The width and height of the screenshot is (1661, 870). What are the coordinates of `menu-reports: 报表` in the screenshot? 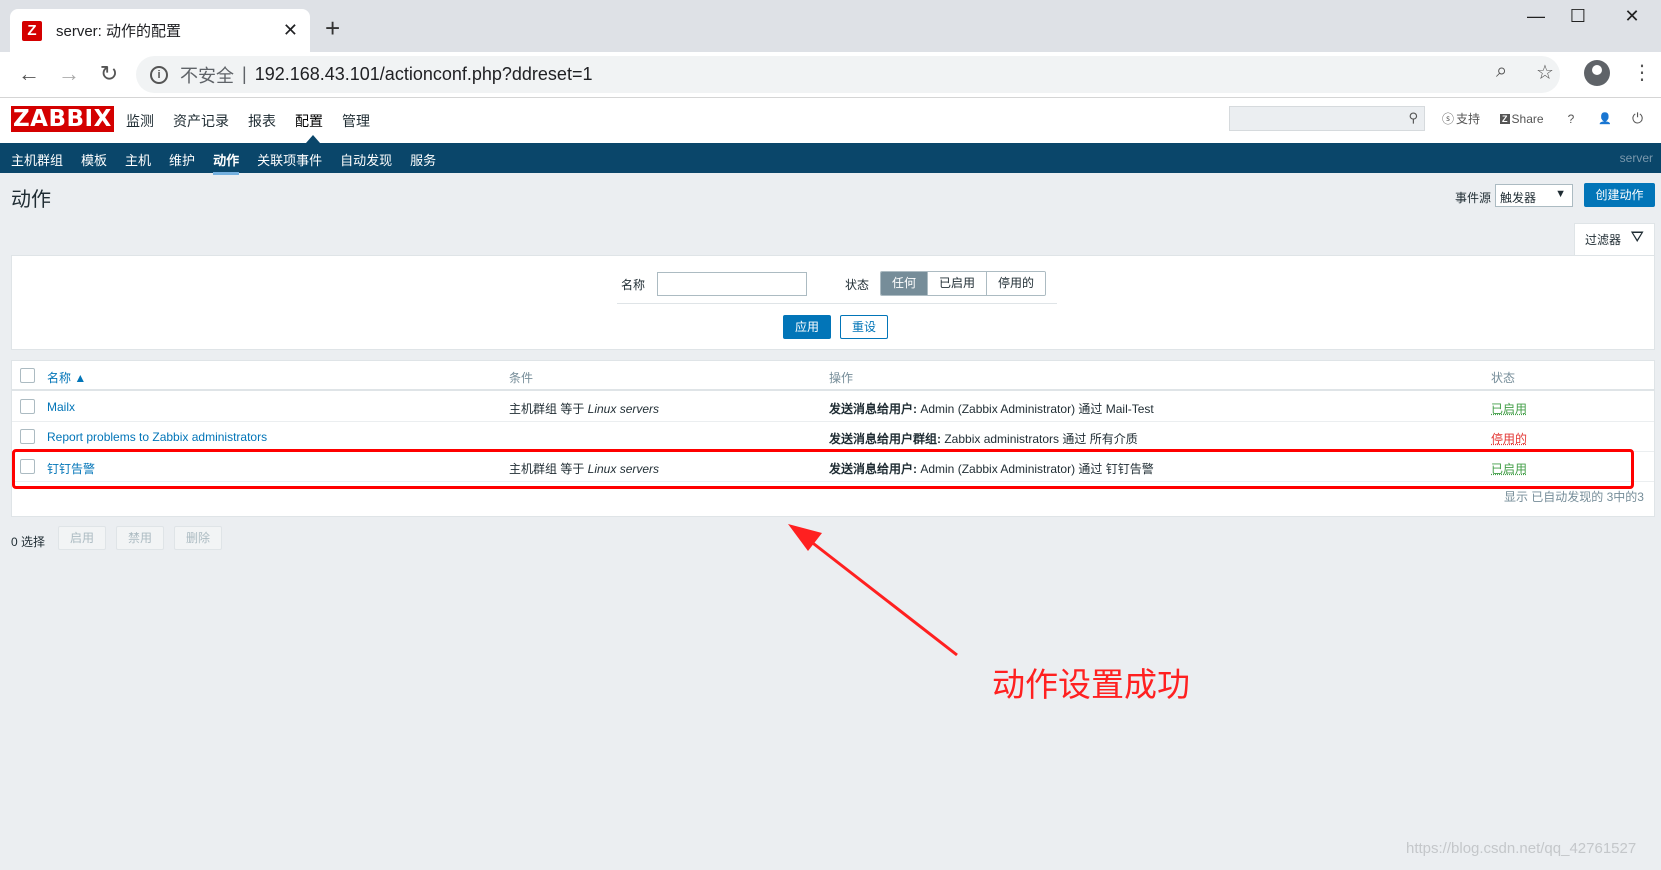 It's located at (262, 121).